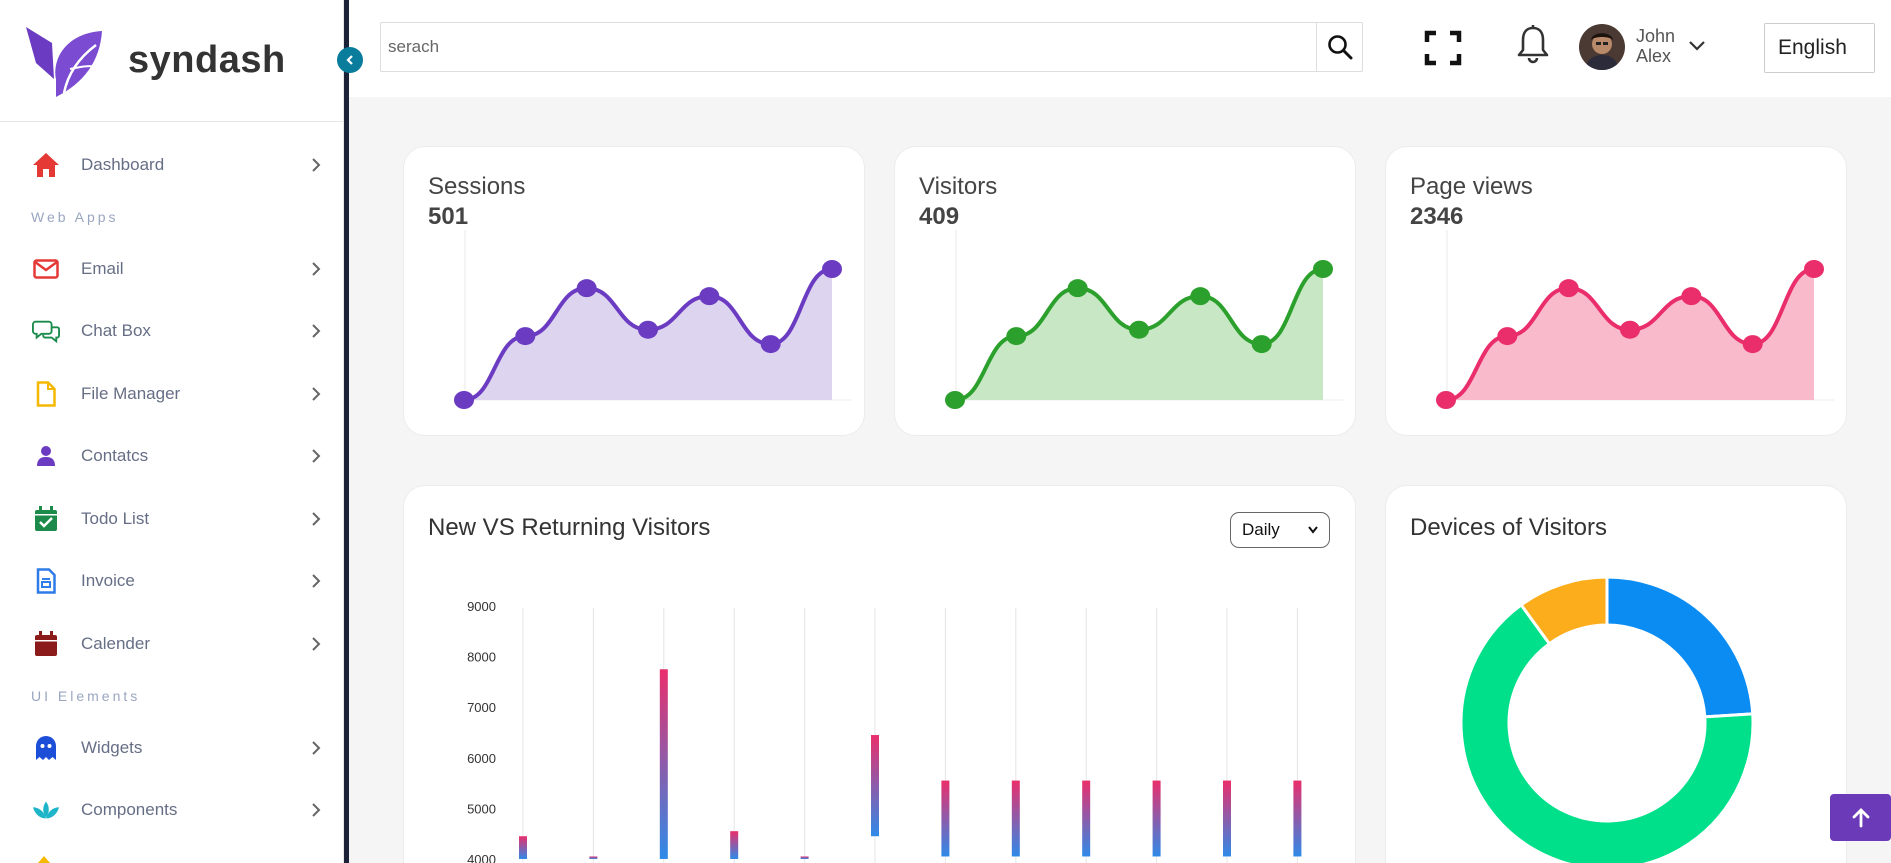 The height and width of the screenshot is (863, 1891). I want to click on y-tick-label: 4000, so click(481, 857).